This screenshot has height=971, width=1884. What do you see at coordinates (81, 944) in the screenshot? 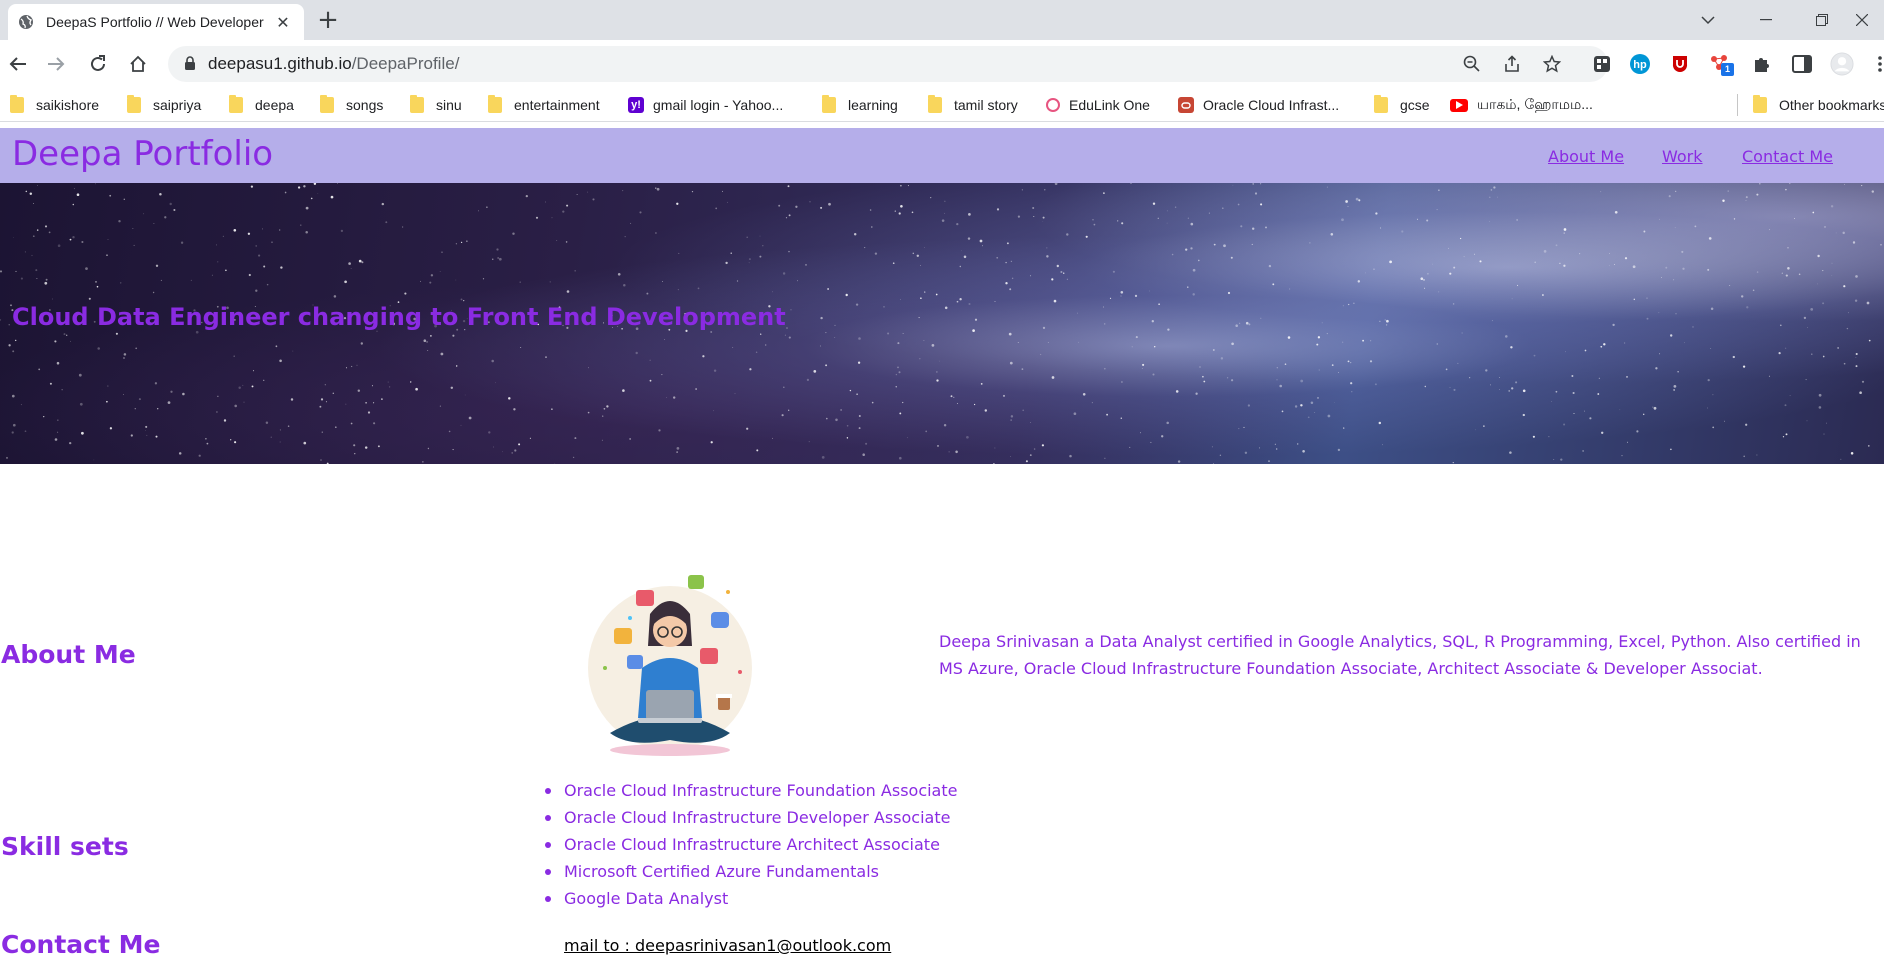
I see `contact-me-heading: Contact Me` at bounding box center [81, 944].